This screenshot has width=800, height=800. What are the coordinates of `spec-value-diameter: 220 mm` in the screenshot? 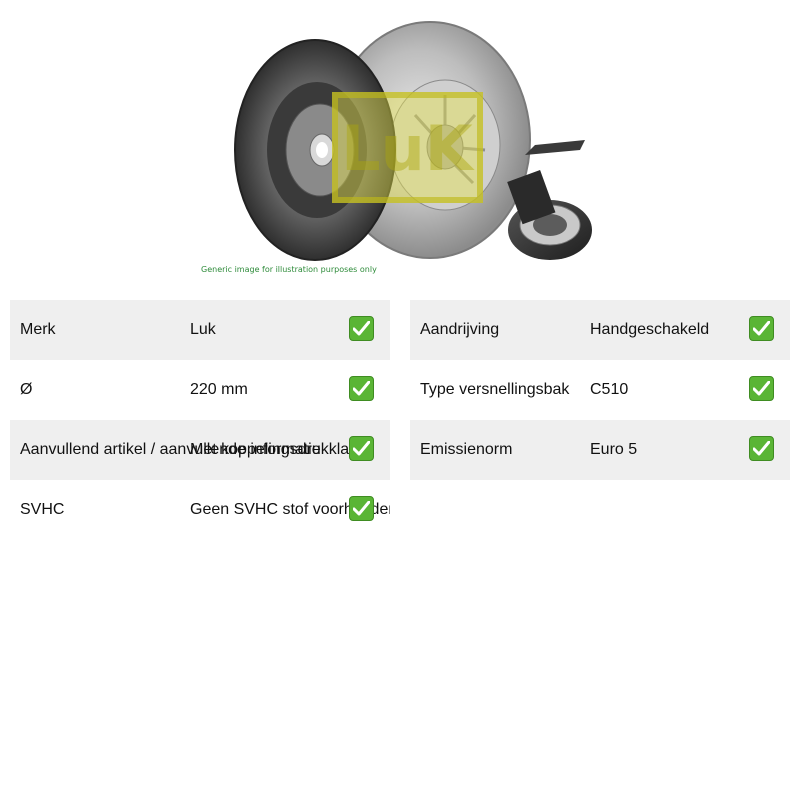 It's located at (219, 389).